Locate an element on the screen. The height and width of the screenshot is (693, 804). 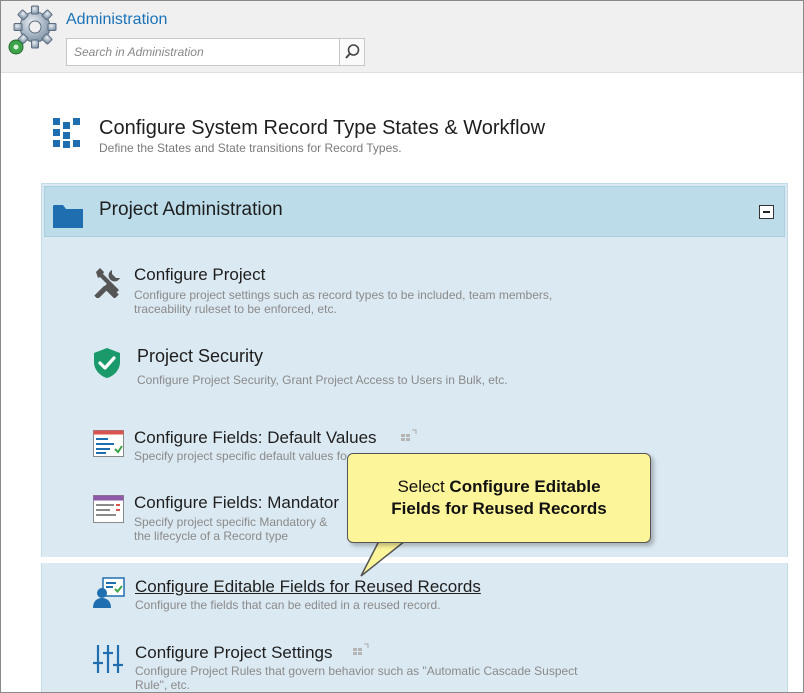
search-box is located at coordinates (215, 52).